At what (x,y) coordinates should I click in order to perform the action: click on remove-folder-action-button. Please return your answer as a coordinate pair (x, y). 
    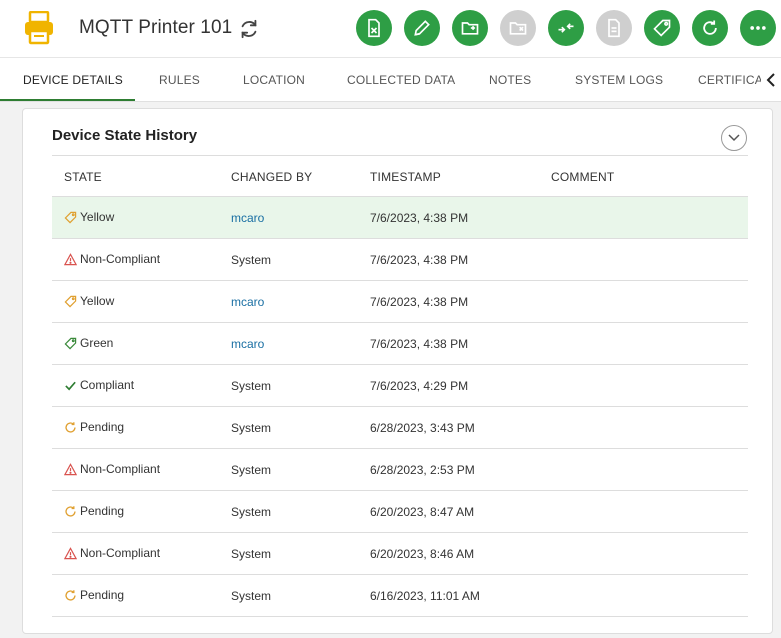
    Looking at the image, I should click on (518, 28).